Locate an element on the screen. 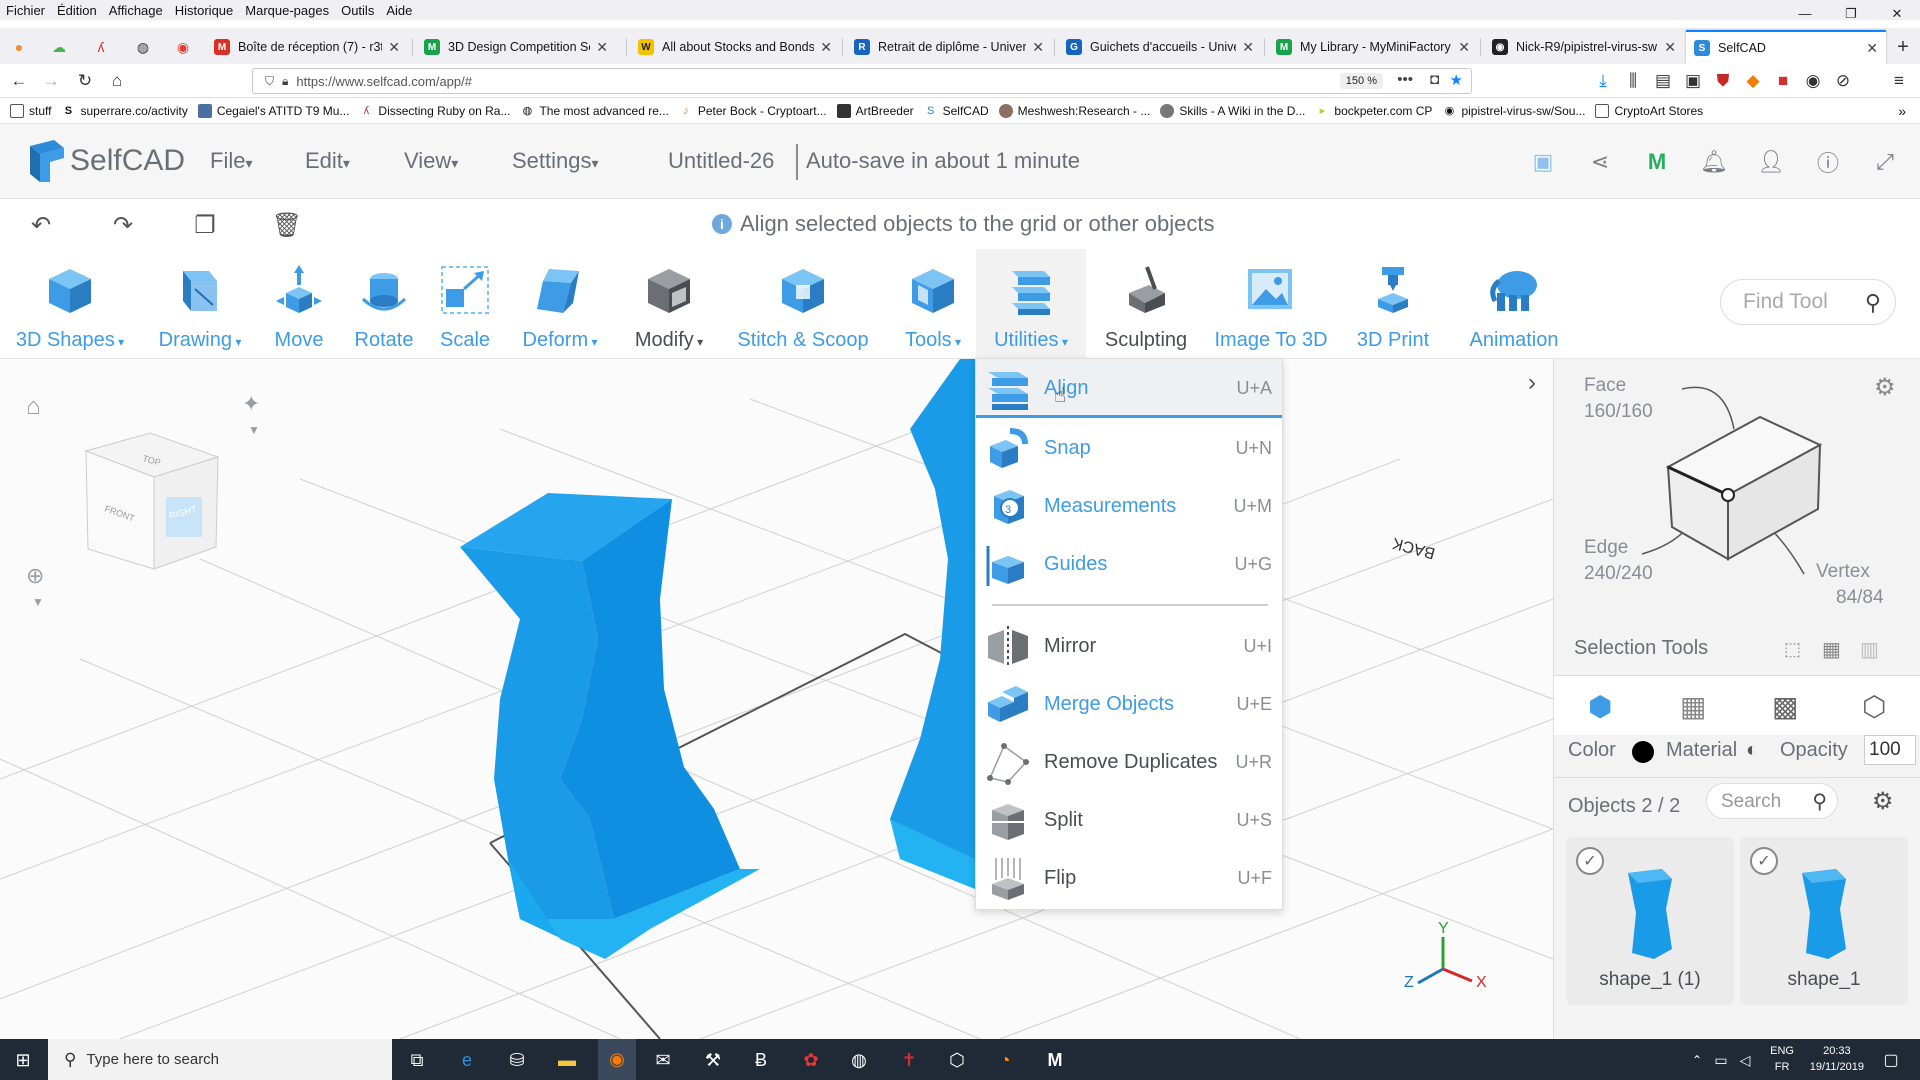 The height and width of the screenshot is (1080, 1920). raspberry-icon: ✿ is located at coordinates (811, 1060).